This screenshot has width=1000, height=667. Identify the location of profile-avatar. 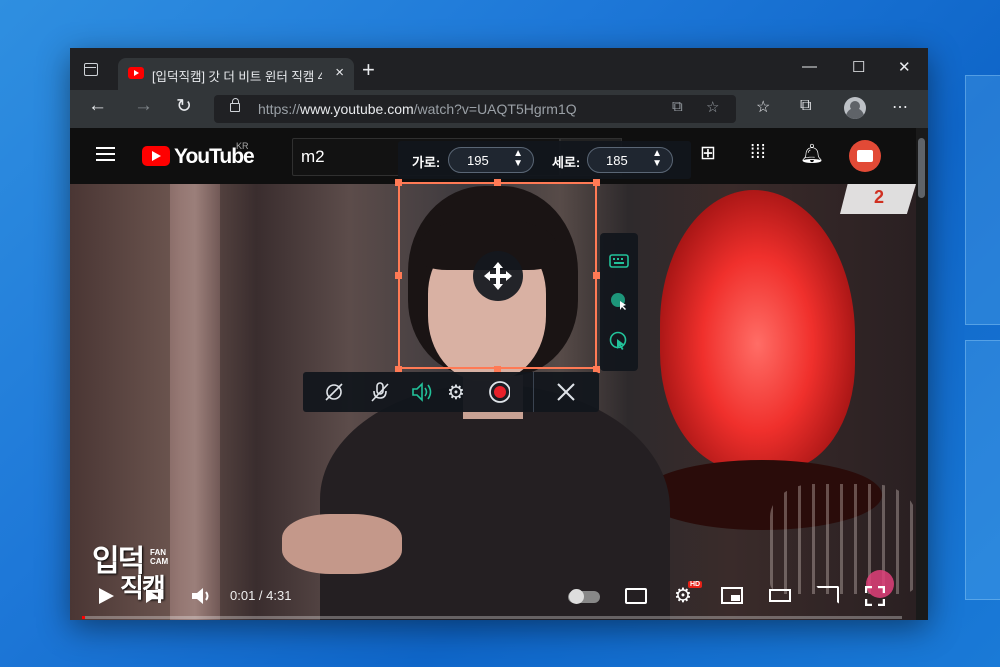
(855, 108).